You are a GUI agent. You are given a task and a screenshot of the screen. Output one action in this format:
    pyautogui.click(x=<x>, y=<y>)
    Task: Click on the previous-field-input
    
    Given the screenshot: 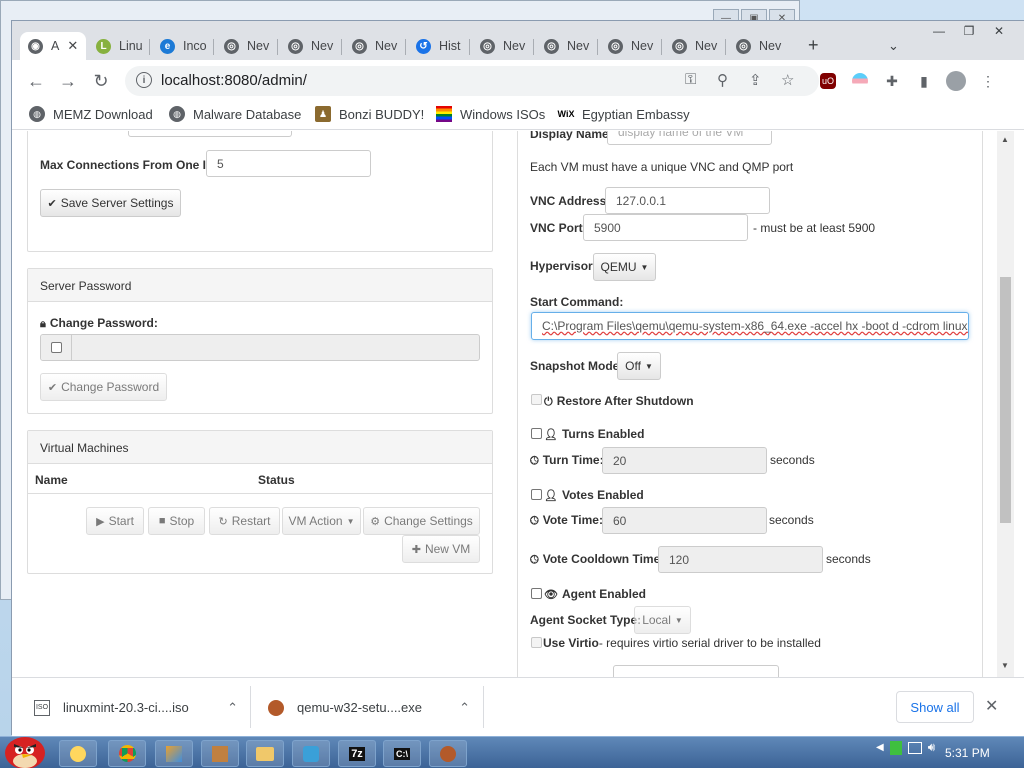 What is the action you would take?
    pyautogui.click(x=210, y=134)
    